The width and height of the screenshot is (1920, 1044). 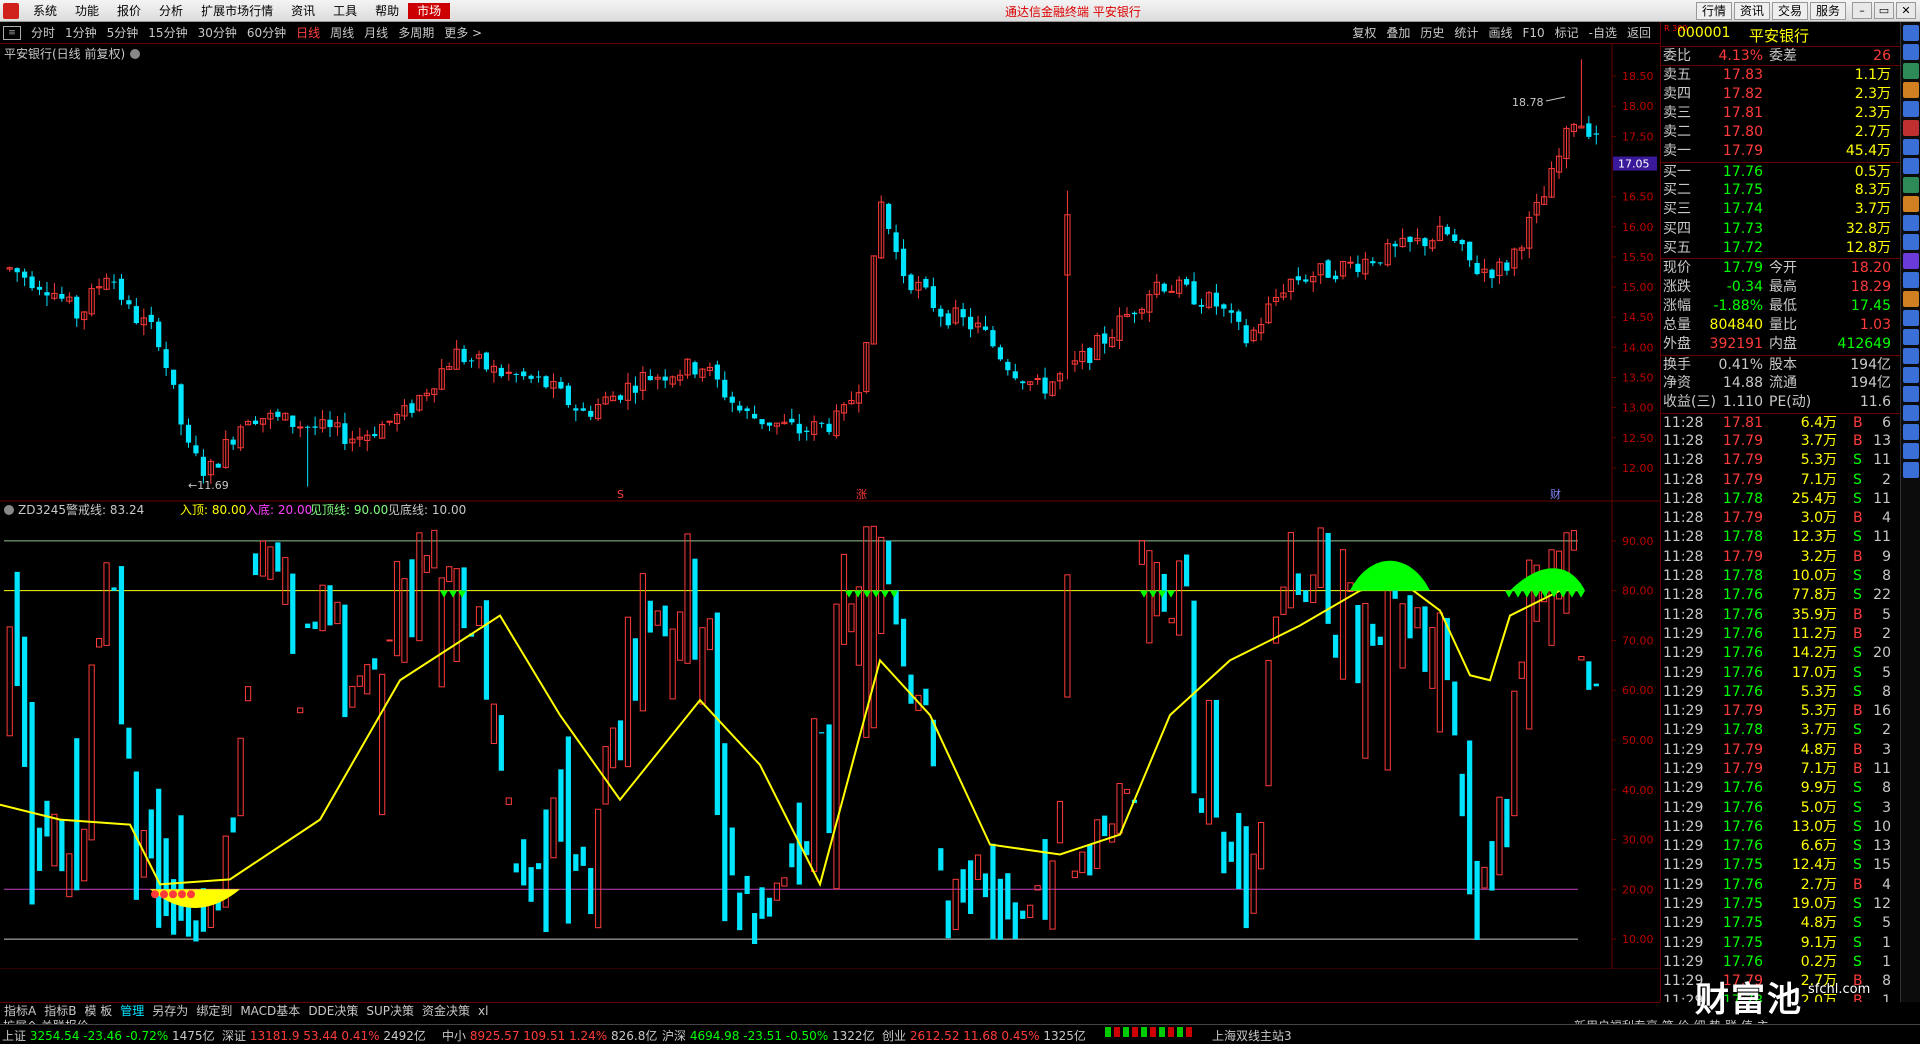 I want to click on tool-button-3: 统计, so click(x=1466, y=33).